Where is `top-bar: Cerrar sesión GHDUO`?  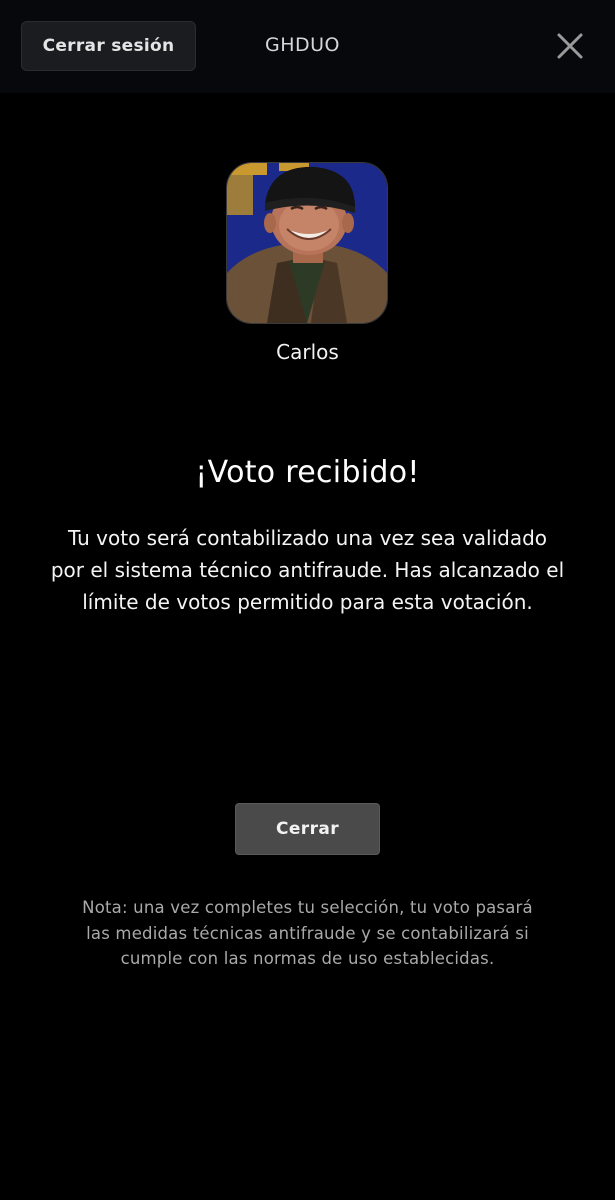
top-bar: Cerrar sesión GHDUO is located at coordinates (307, 46).